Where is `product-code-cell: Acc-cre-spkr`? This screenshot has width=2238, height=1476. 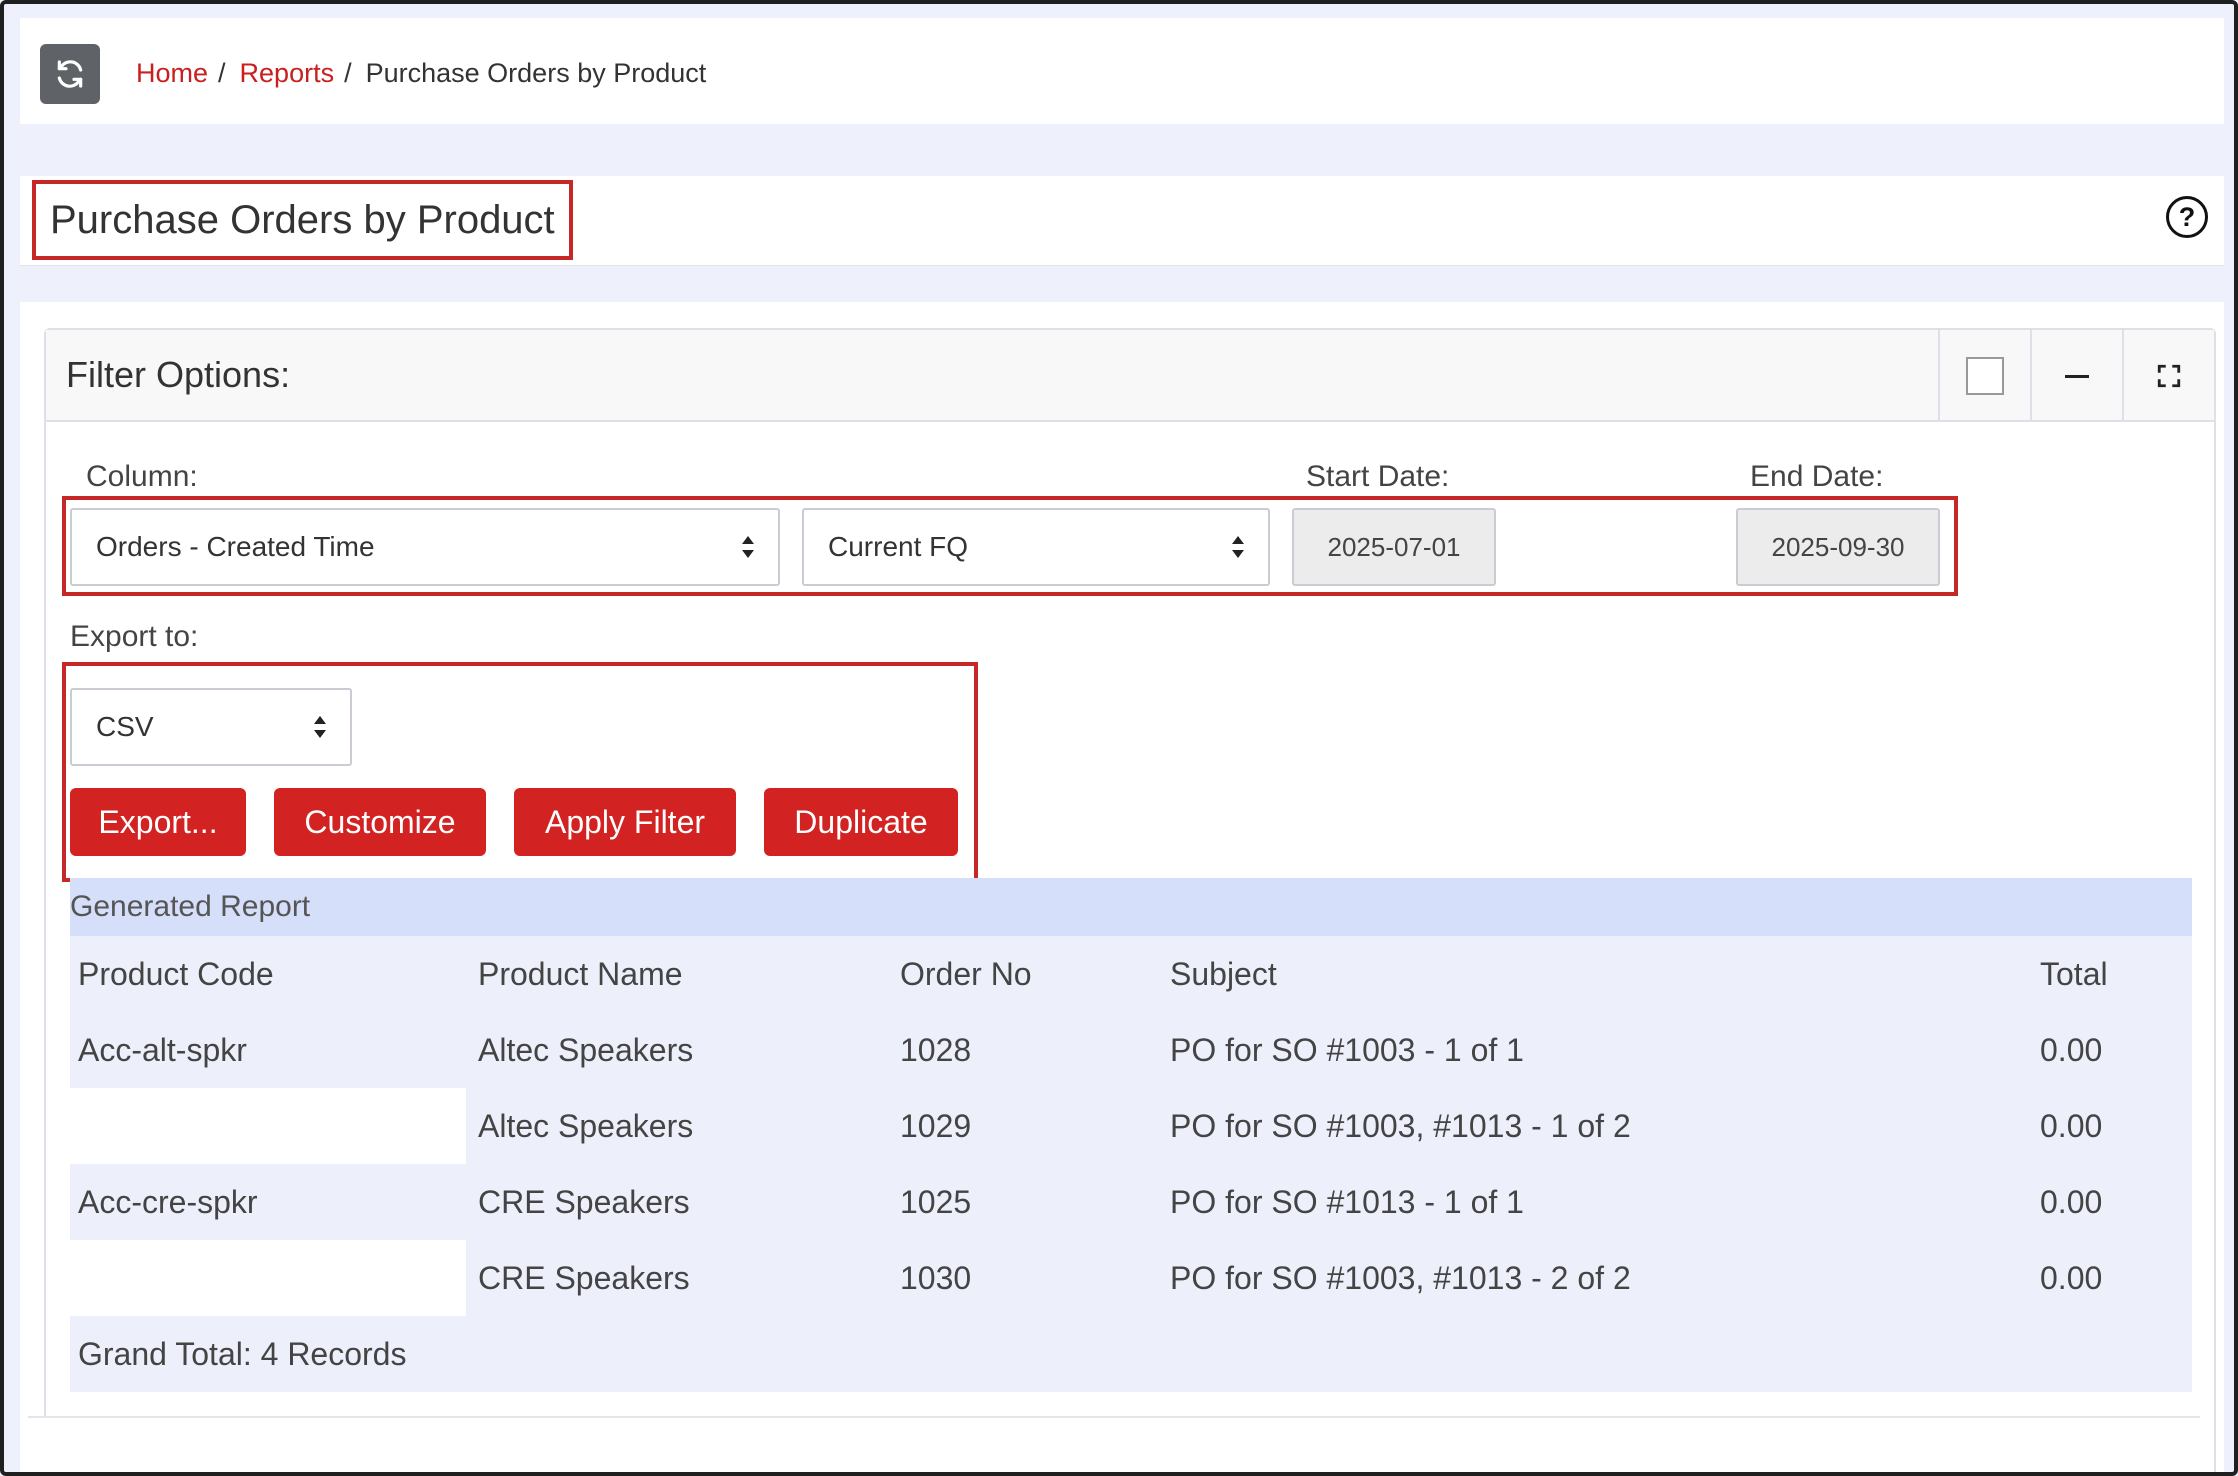 product-code-cell: Acc-cre-spkr is located at coordinates (168, 1201).